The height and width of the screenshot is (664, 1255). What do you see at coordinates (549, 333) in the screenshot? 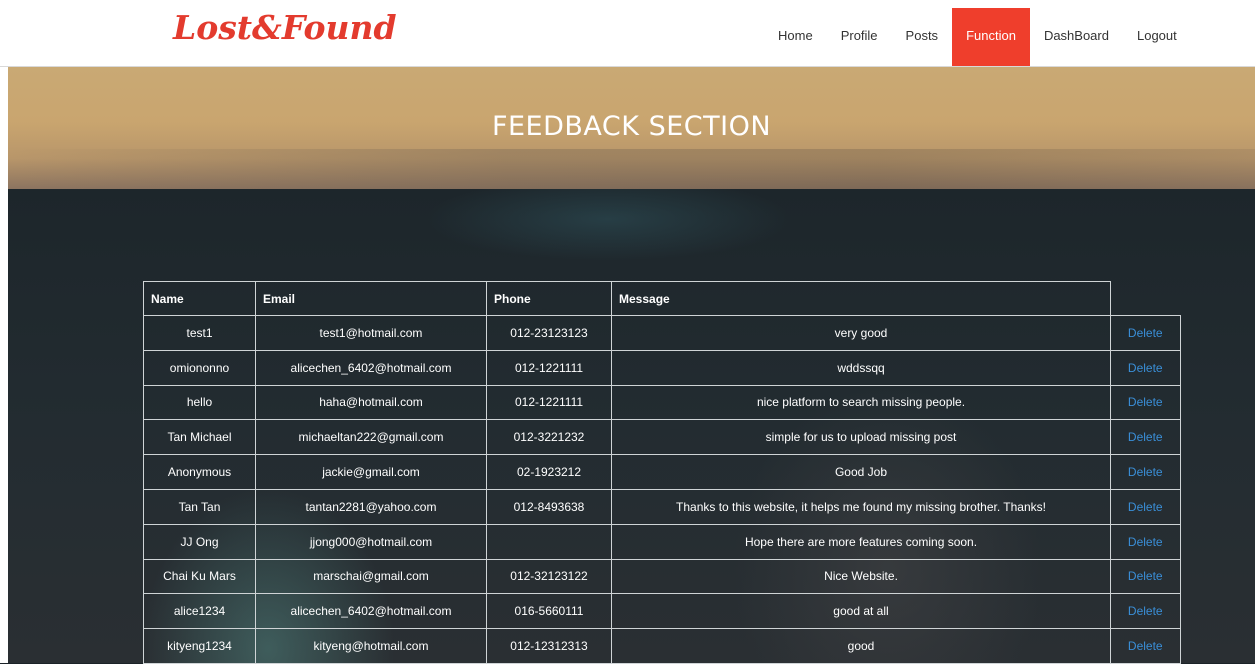
I see `cell-phone: 012-23123123` at bounding box center [549, 333].